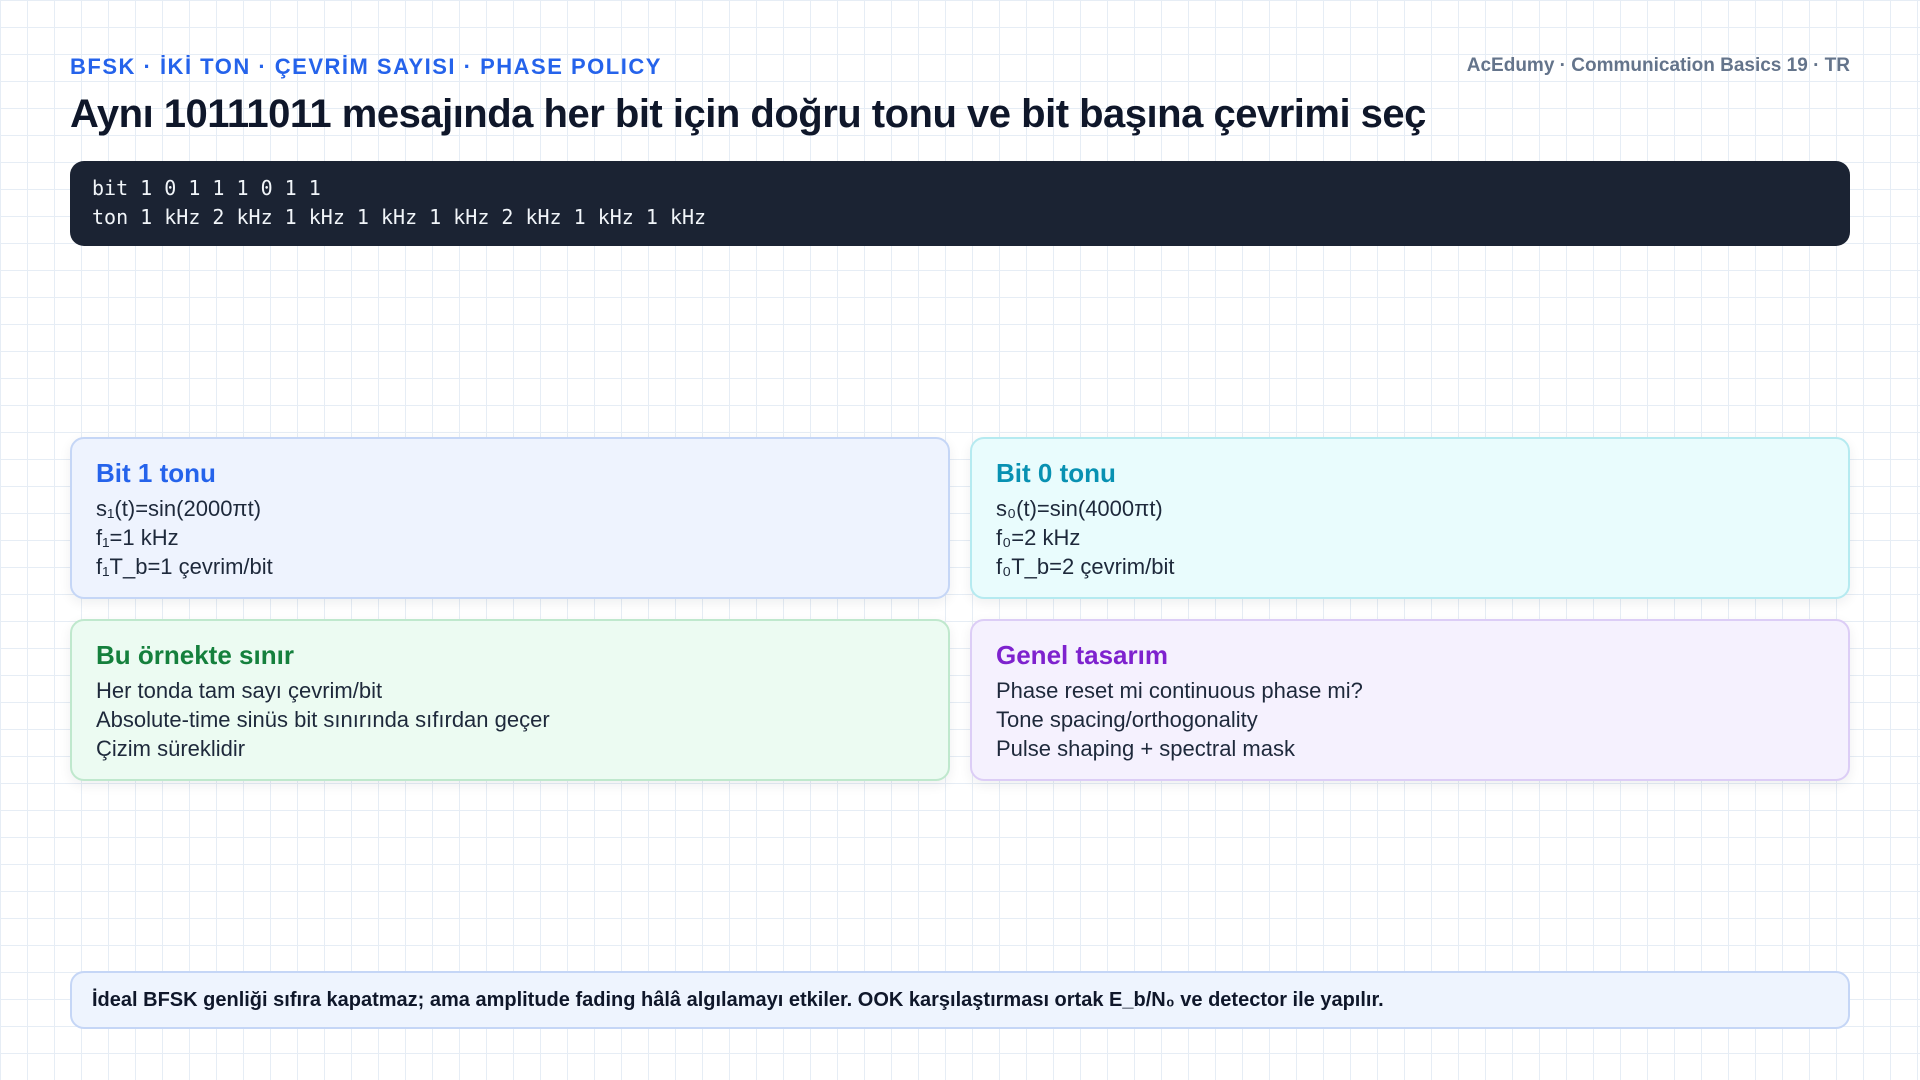 The height and width of the screenshot is (1080, 1920). I want to click on card-line: f₀=2 kHz, so click(1038, 537).